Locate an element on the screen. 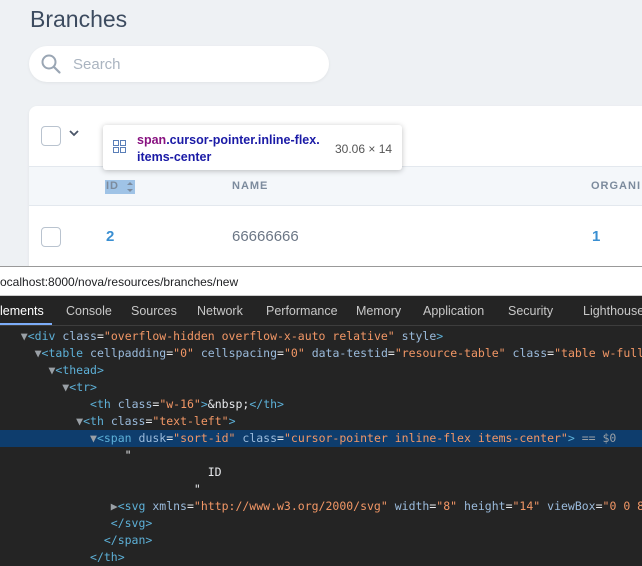  chevron-down-icon is located at coordinates (74, 133).